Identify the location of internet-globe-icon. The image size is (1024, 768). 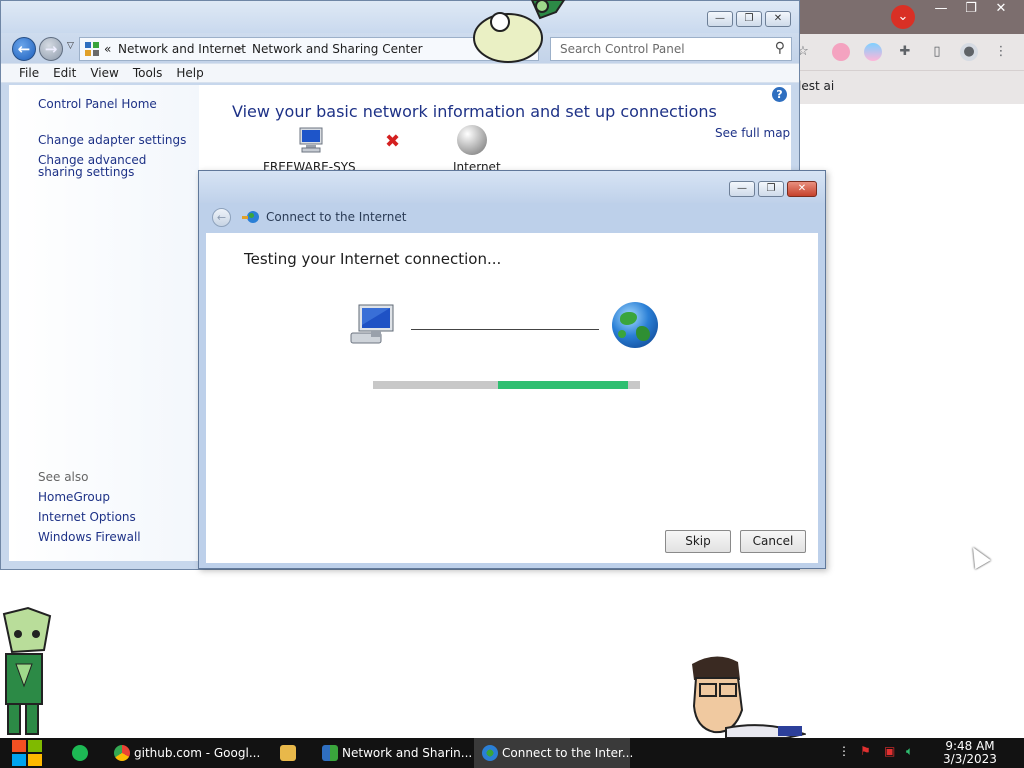
(472, 140).